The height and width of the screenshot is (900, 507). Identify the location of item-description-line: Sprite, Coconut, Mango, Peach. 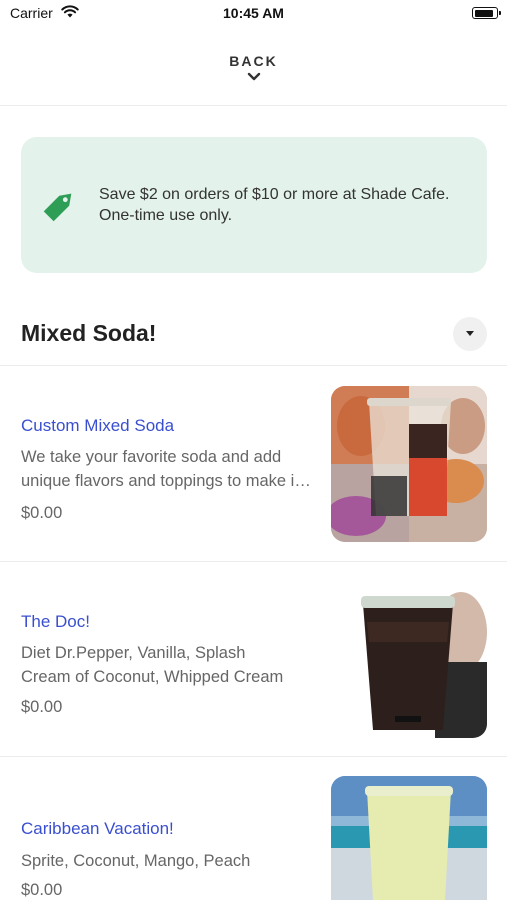
(136, 861).